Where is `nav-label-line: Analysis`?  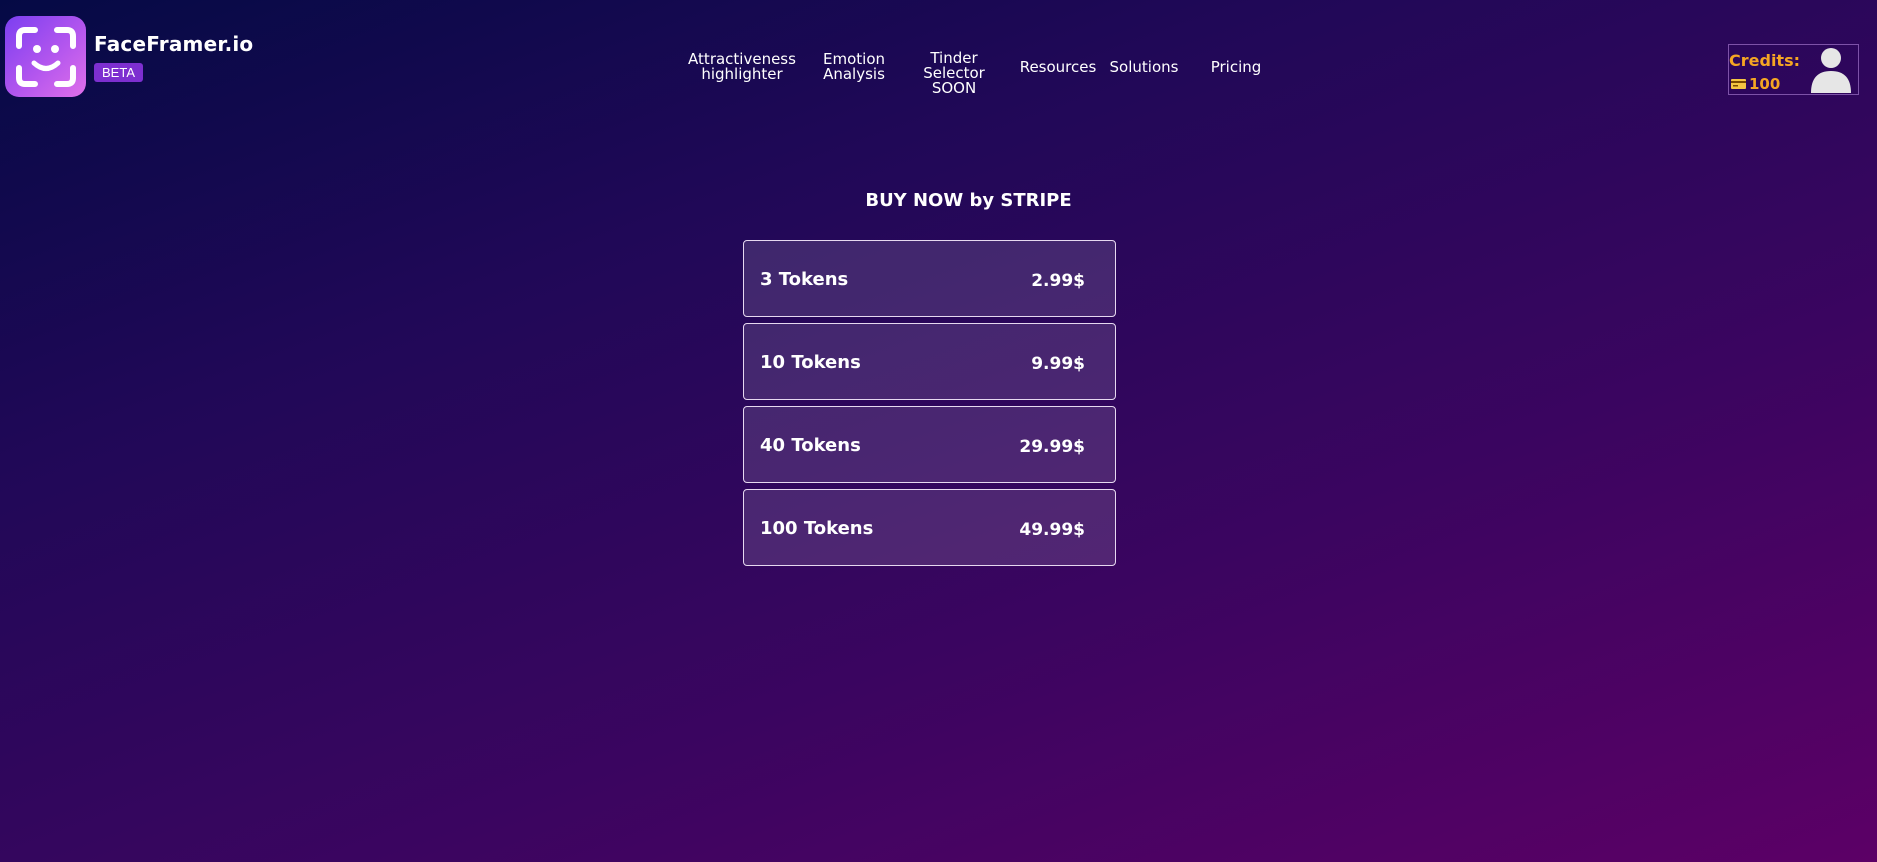 nav-label-line: Analysis is located at coordinates (854, 74).